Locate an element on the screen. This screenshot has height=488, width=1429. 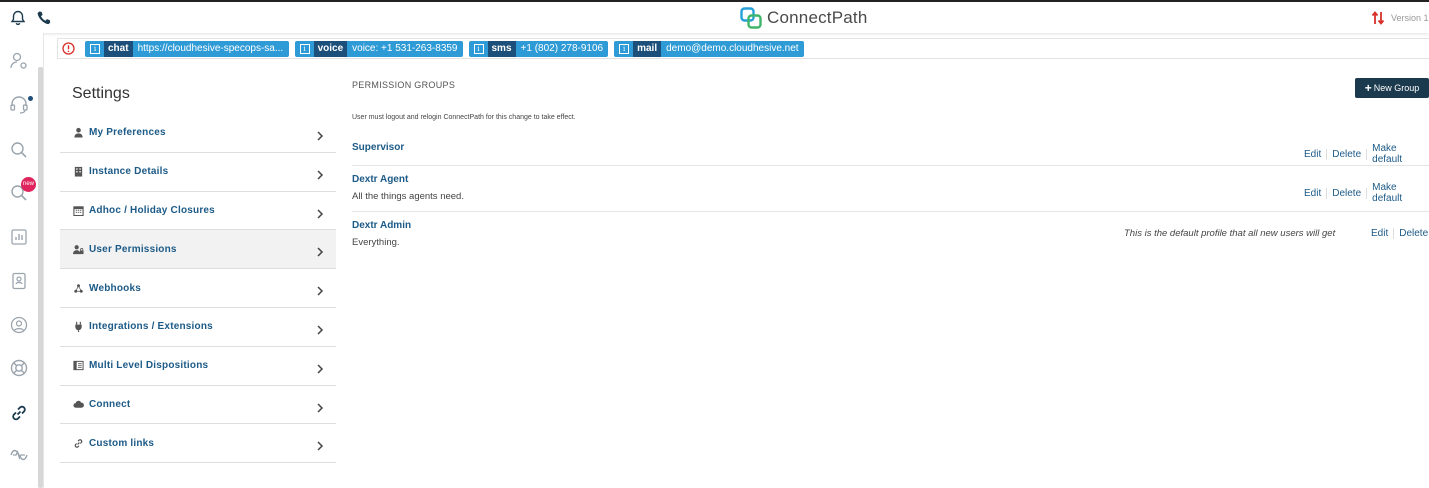
new-group-button: + New Group is located at coordinates (1392, 88).